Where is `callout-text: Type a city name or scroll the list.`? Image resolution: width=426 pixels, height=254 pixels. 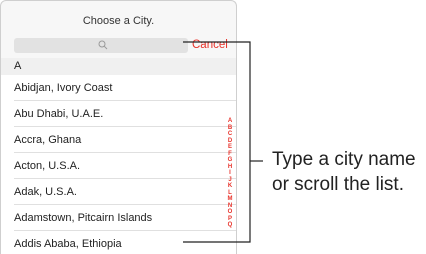 callout-text: Type a city name or scroll the list. is located at coordinates (344, 172).